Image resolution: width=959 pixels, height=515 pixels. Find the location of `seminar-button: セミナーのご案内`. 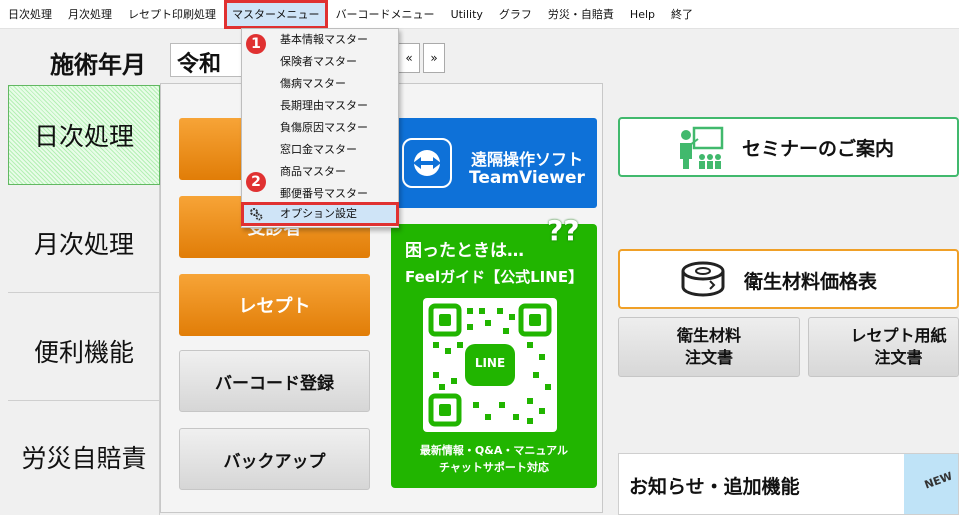

seminar-button: セミナーのご案内 is located at coordinates (788, 147).